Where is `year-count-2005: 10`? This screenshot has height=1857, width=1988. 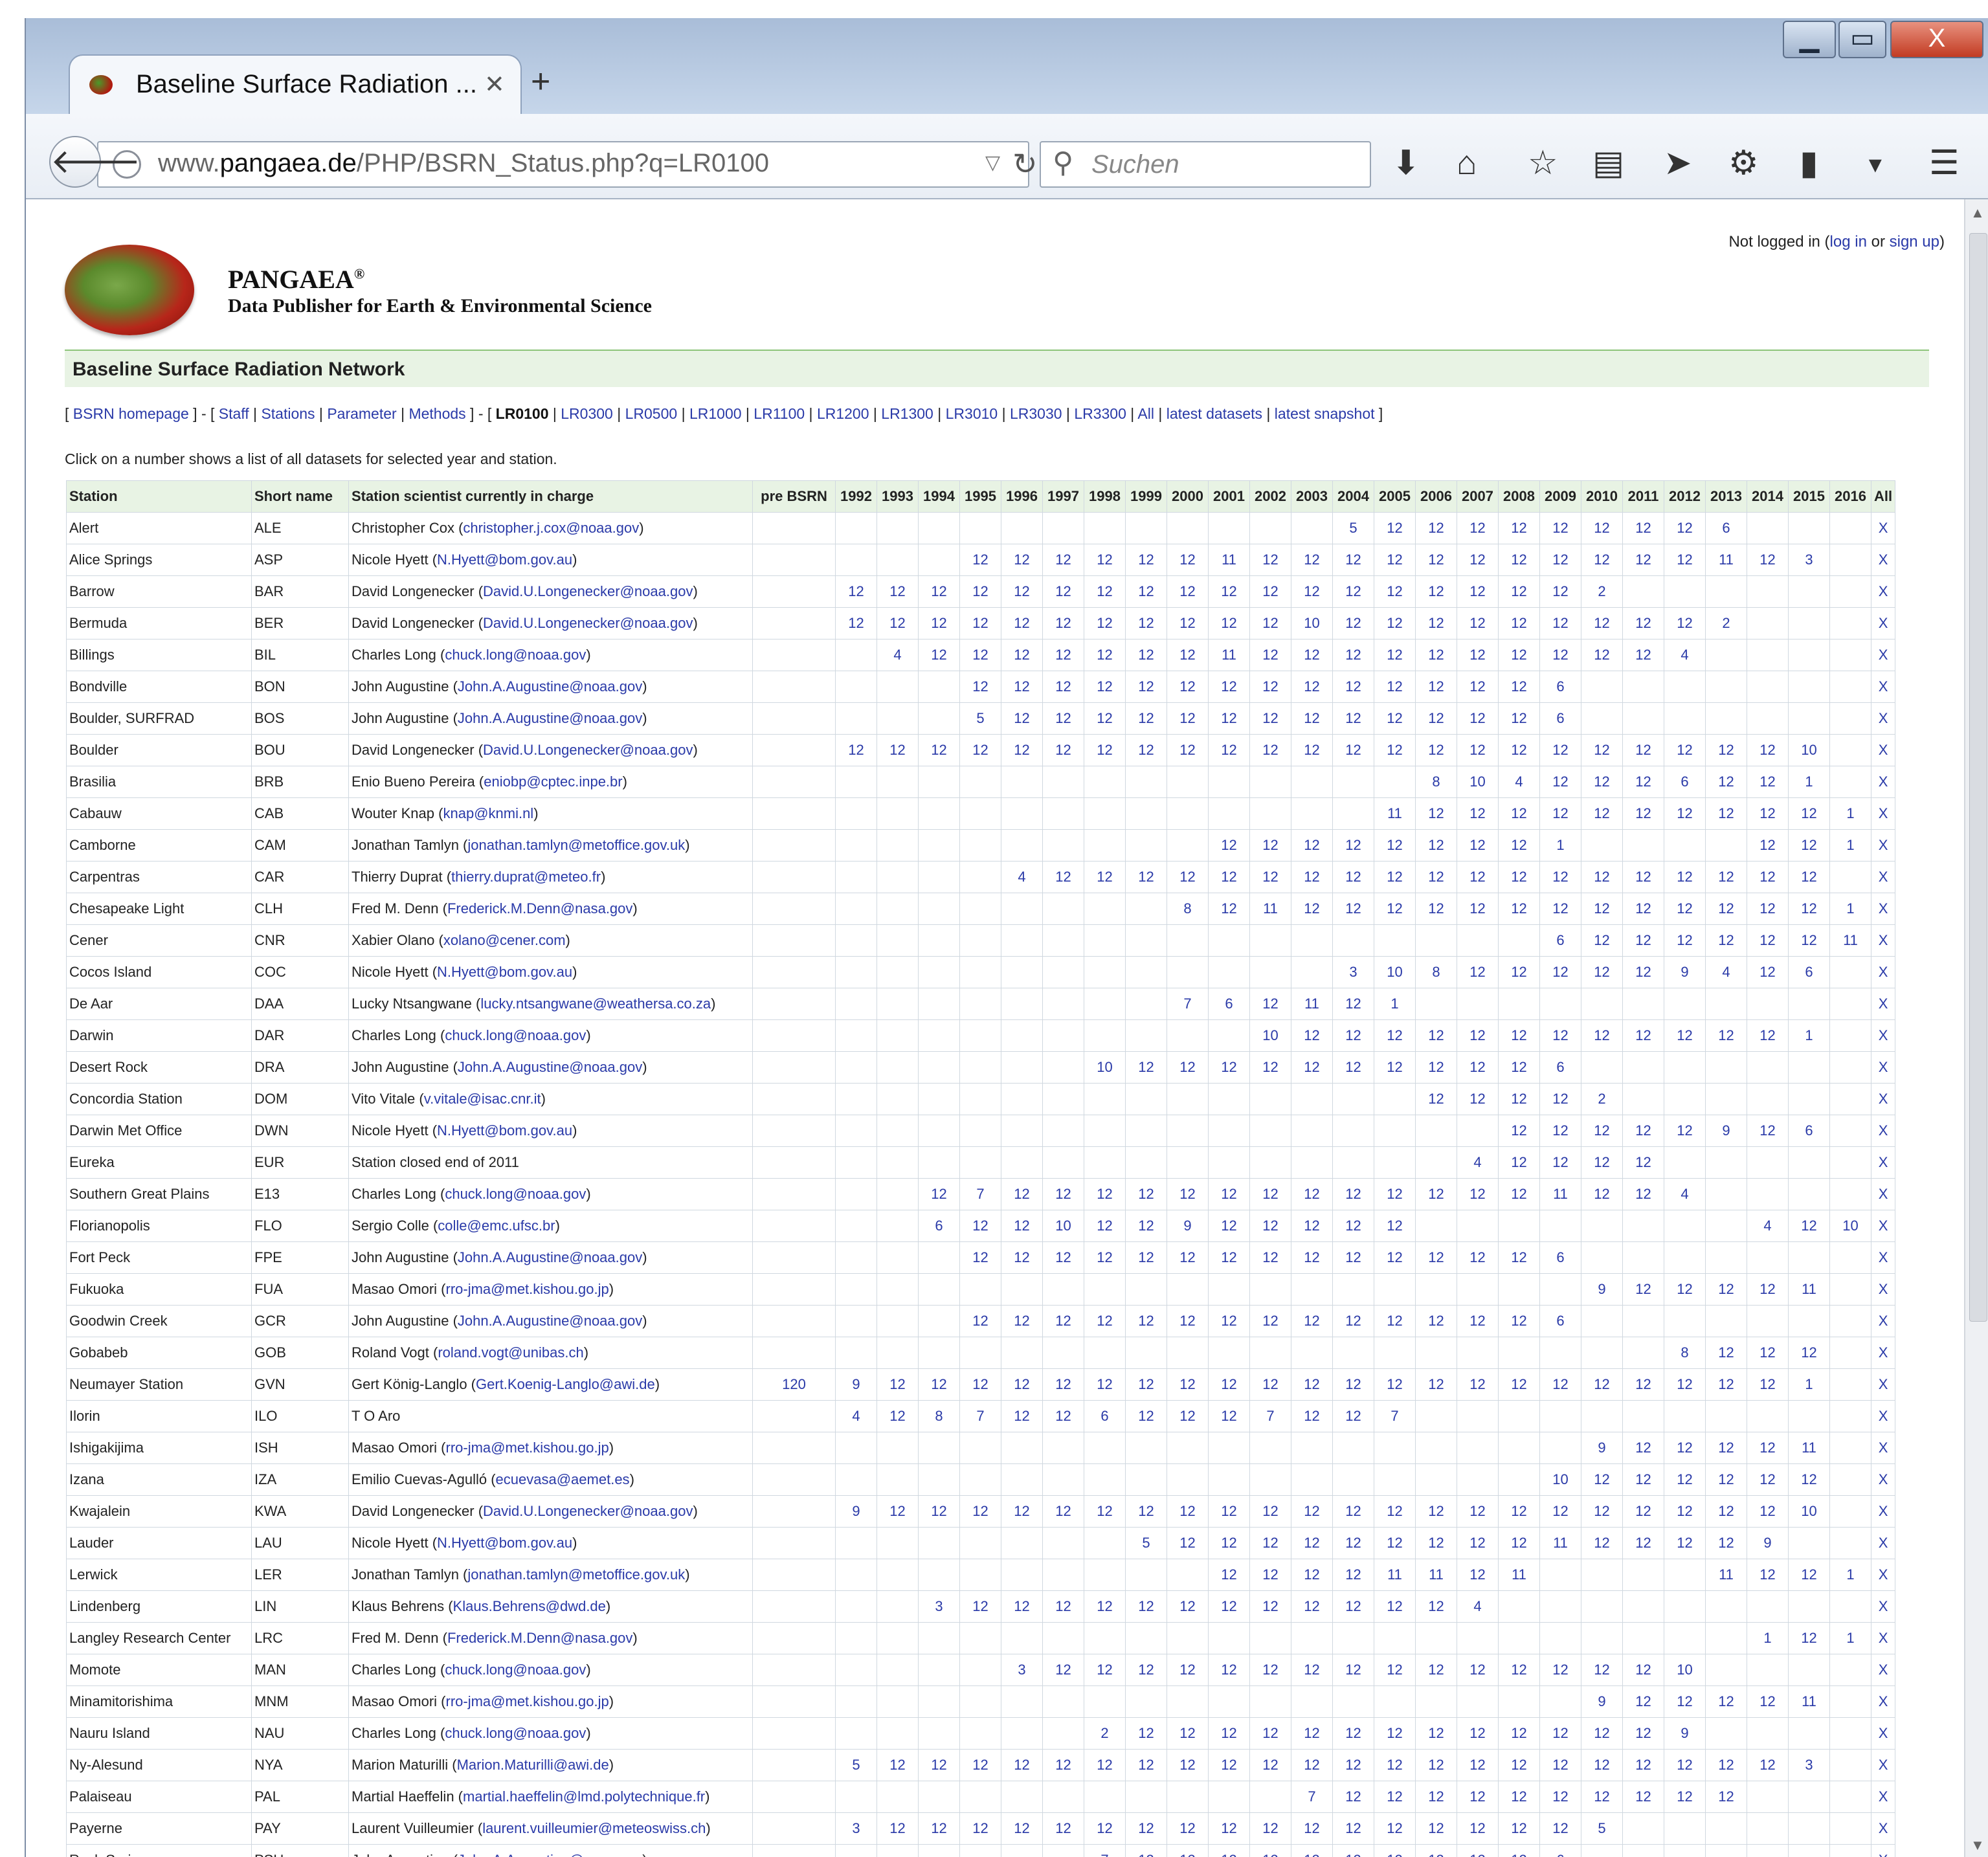
year-count-2005: 10 is located at coordinates (1395, 972).